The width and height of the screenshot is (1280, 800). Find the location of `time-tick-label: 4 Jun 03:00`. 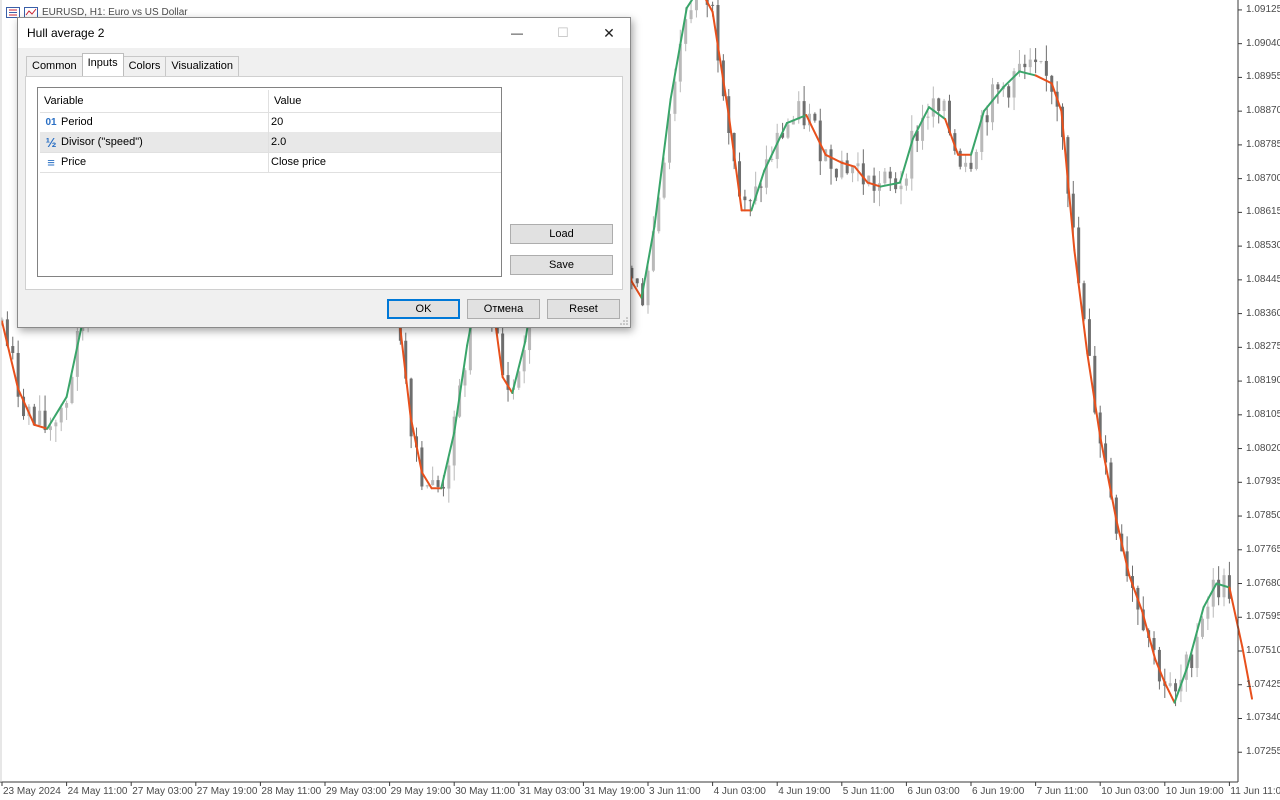

time-tick-label: 4 Jun 03:00 is located at coordinates (739, 791).